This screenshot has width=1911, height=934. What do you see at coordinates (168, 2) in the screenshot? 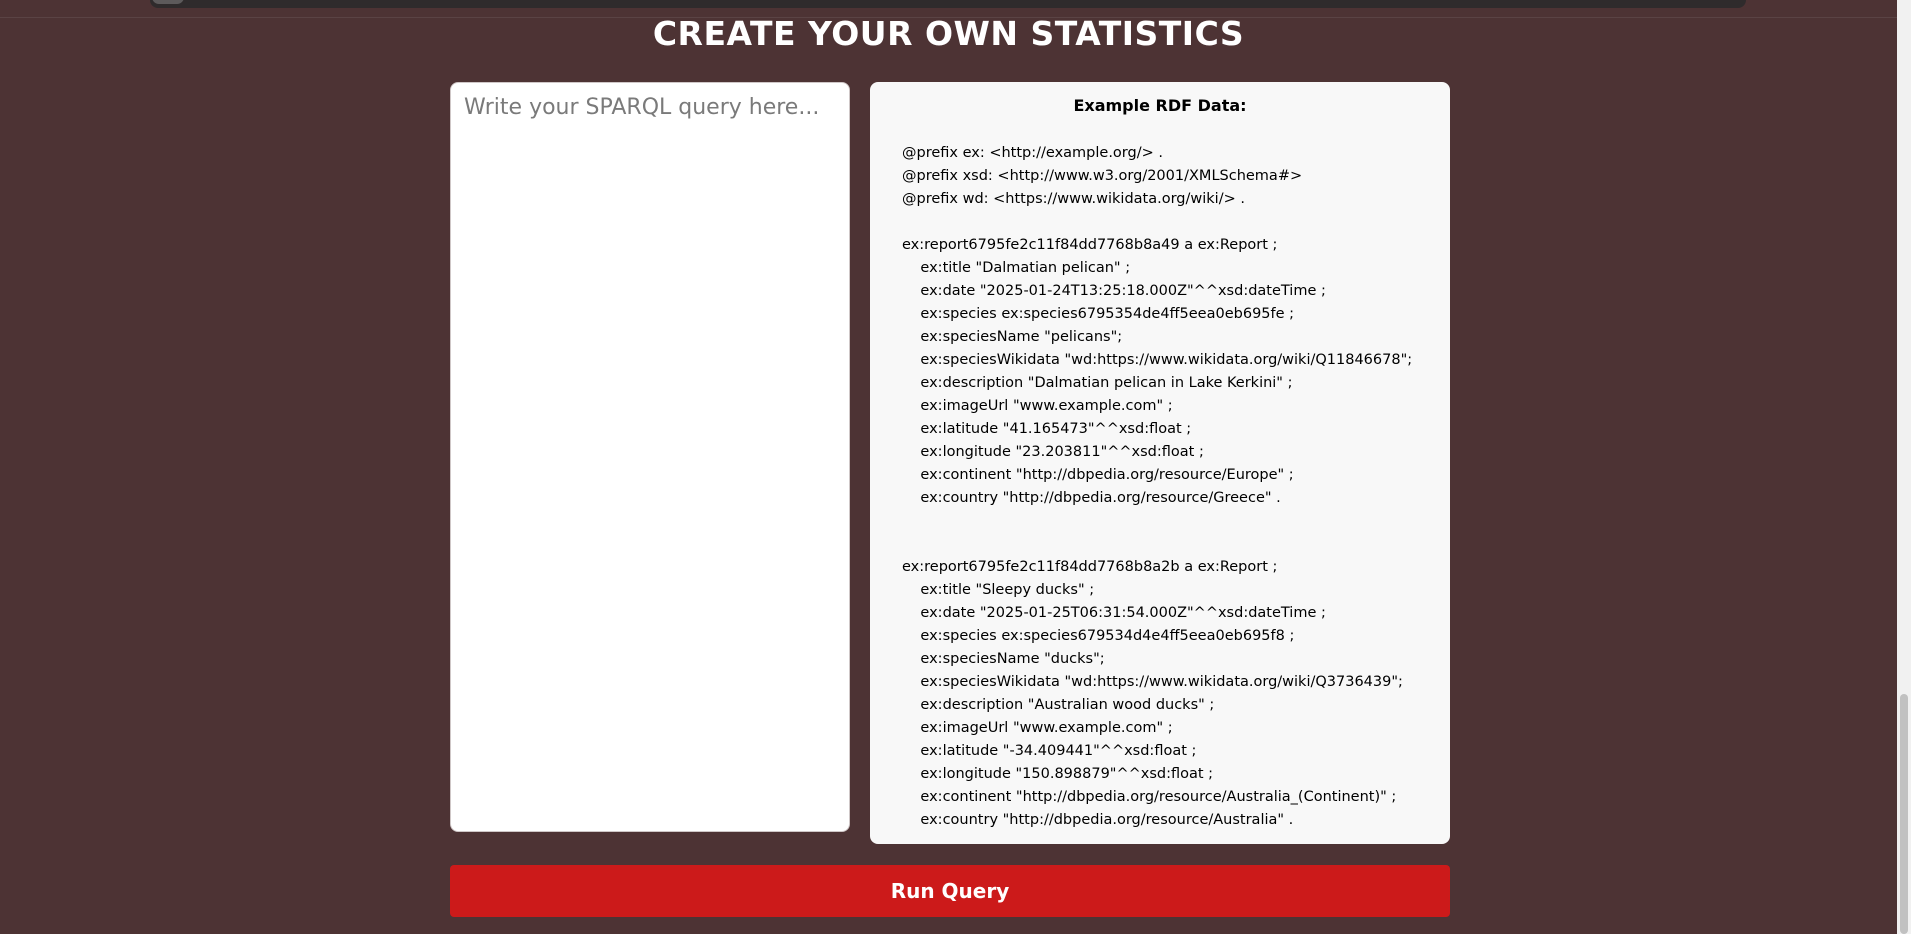
I see `browser-top-bar-knob` at bounding box center [168, 2].